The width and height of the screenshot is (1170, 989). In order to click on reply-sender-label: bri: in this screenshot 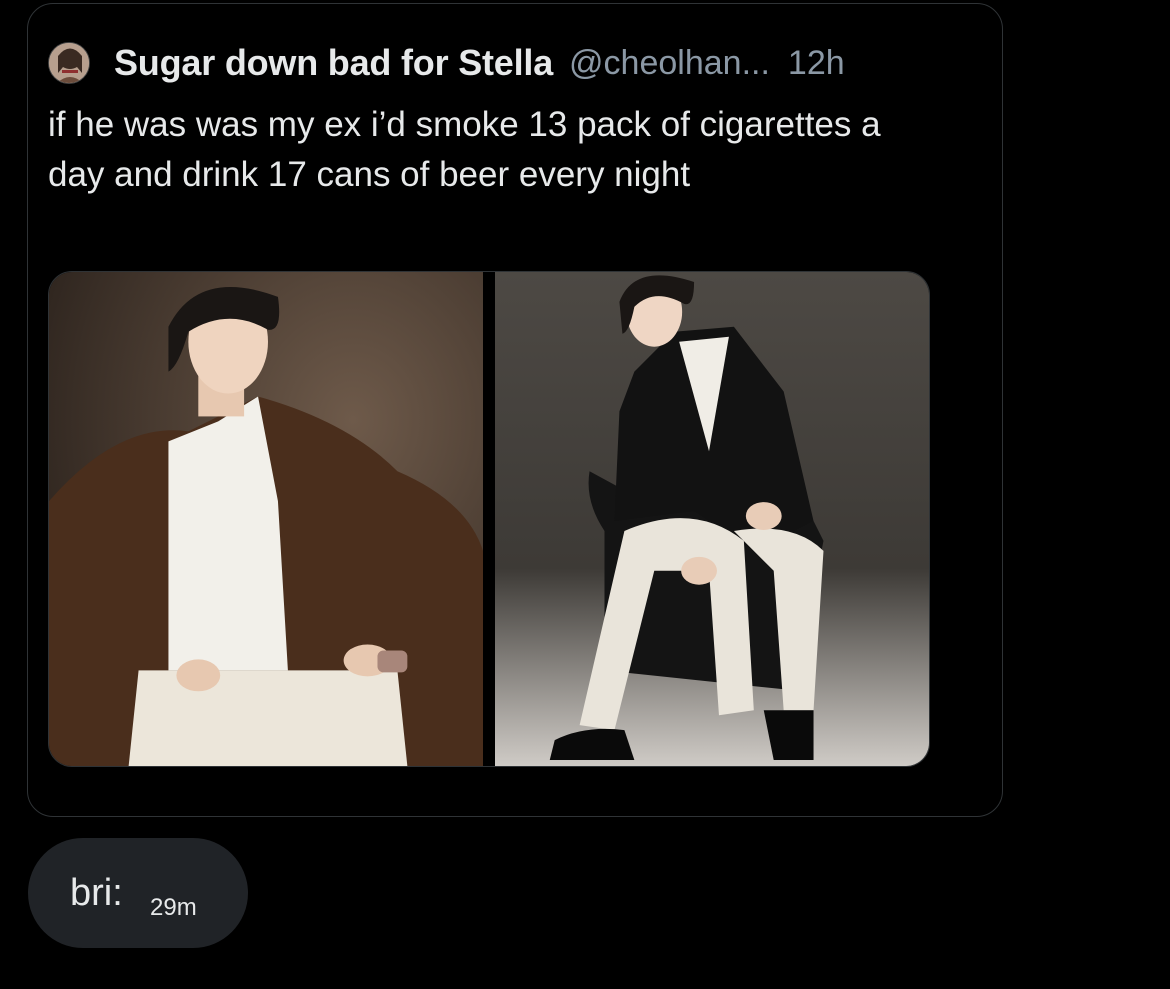, I will do `click(96, 893)`.